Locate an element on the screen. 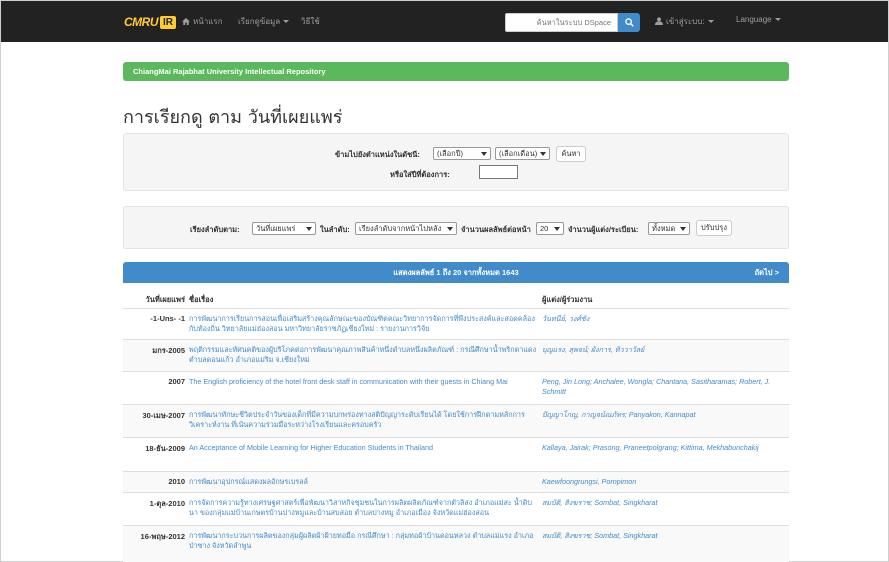 Image resolution: width=889 pixels, height=562 pixels. order-label: ในลำดับ: is located at coordinates (335, 229).